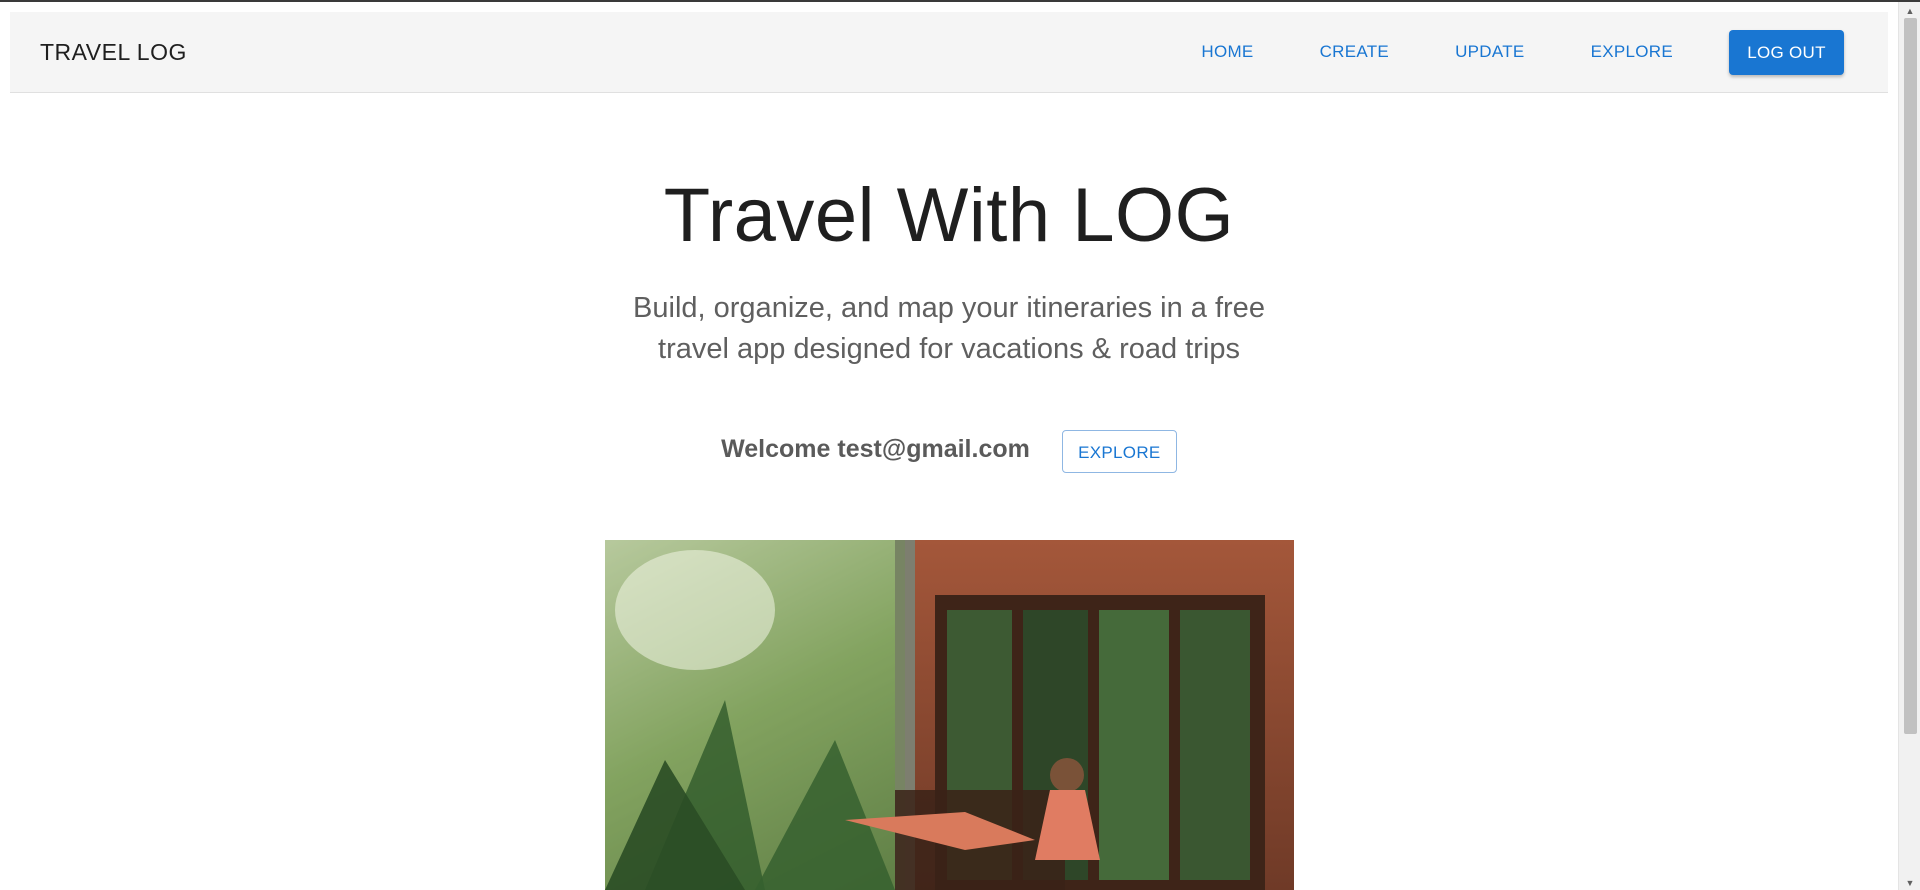 The image size is (1920, 890). I want to click on hero-image-illustration, so click(949, 715).